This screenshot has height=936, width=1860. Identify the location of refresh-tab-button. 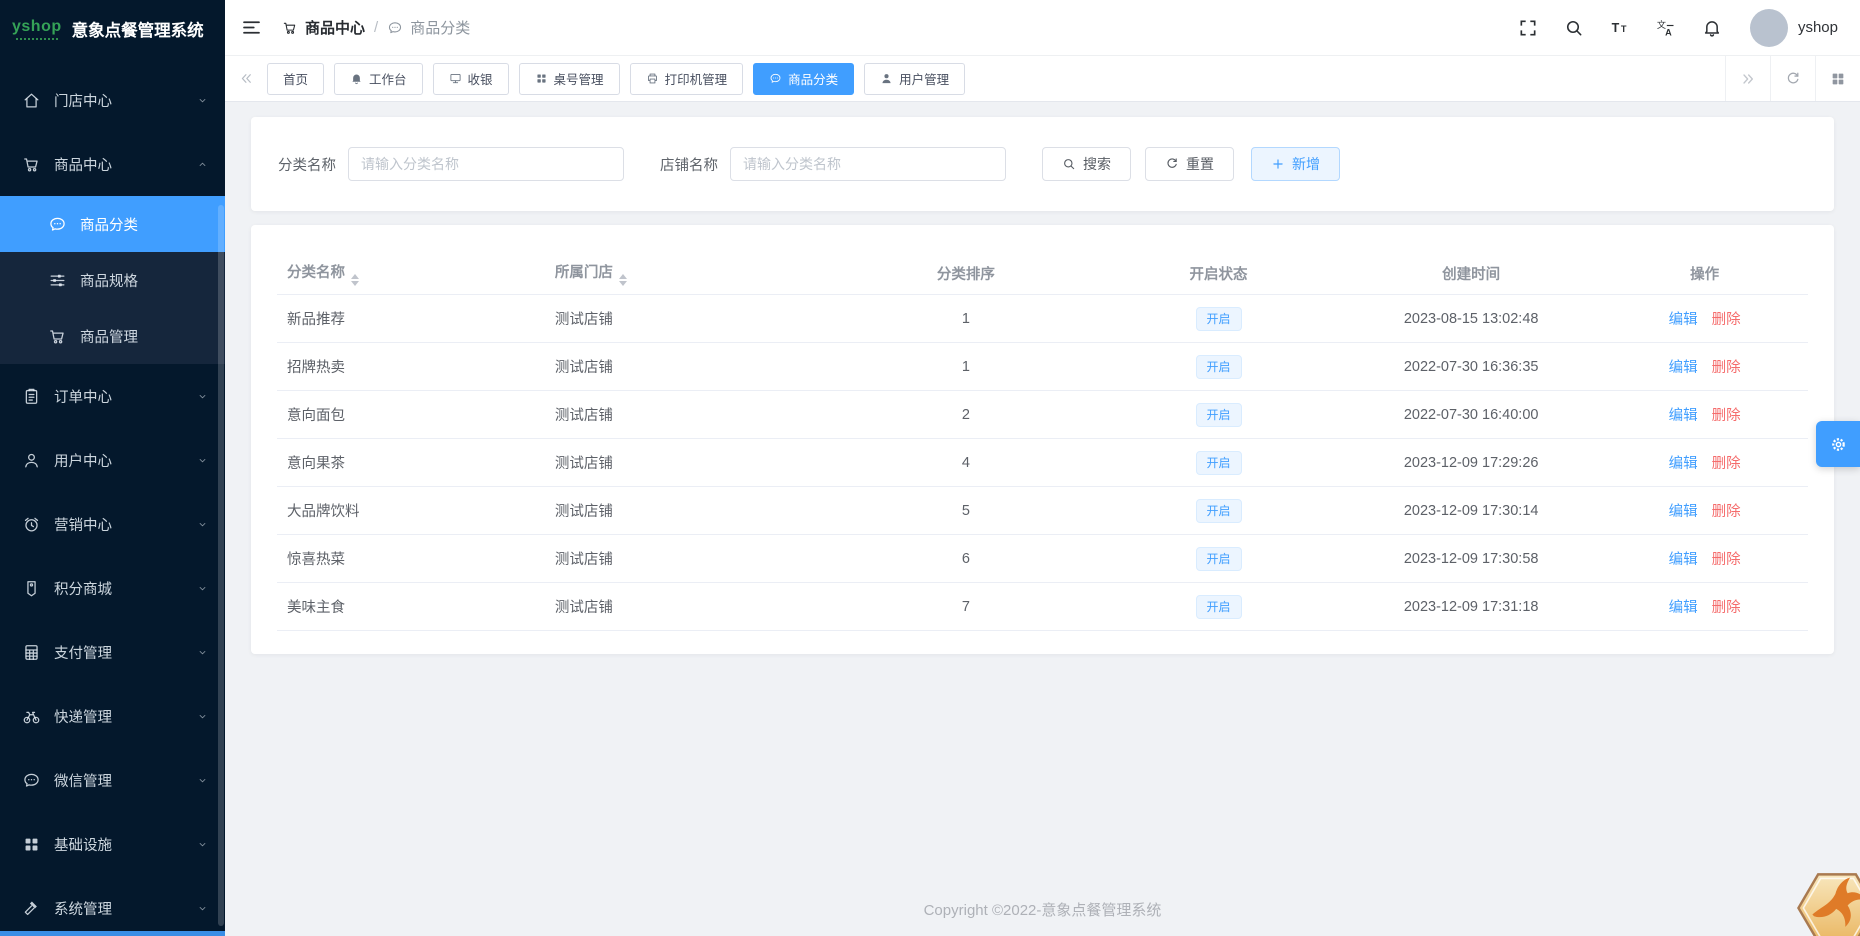
(1792, 78).